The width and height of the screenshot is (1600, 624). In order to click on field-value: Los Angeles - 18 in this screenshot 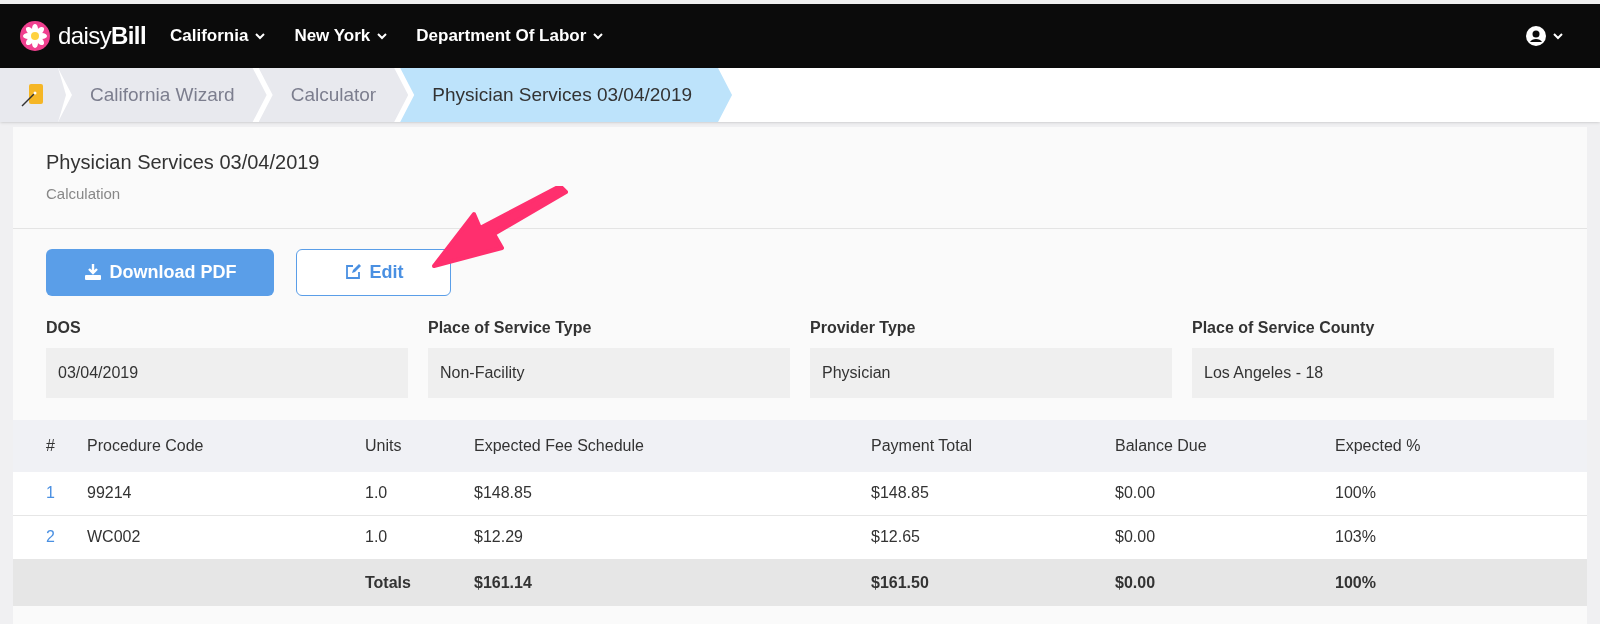, I will do `click(1373, 372)`.